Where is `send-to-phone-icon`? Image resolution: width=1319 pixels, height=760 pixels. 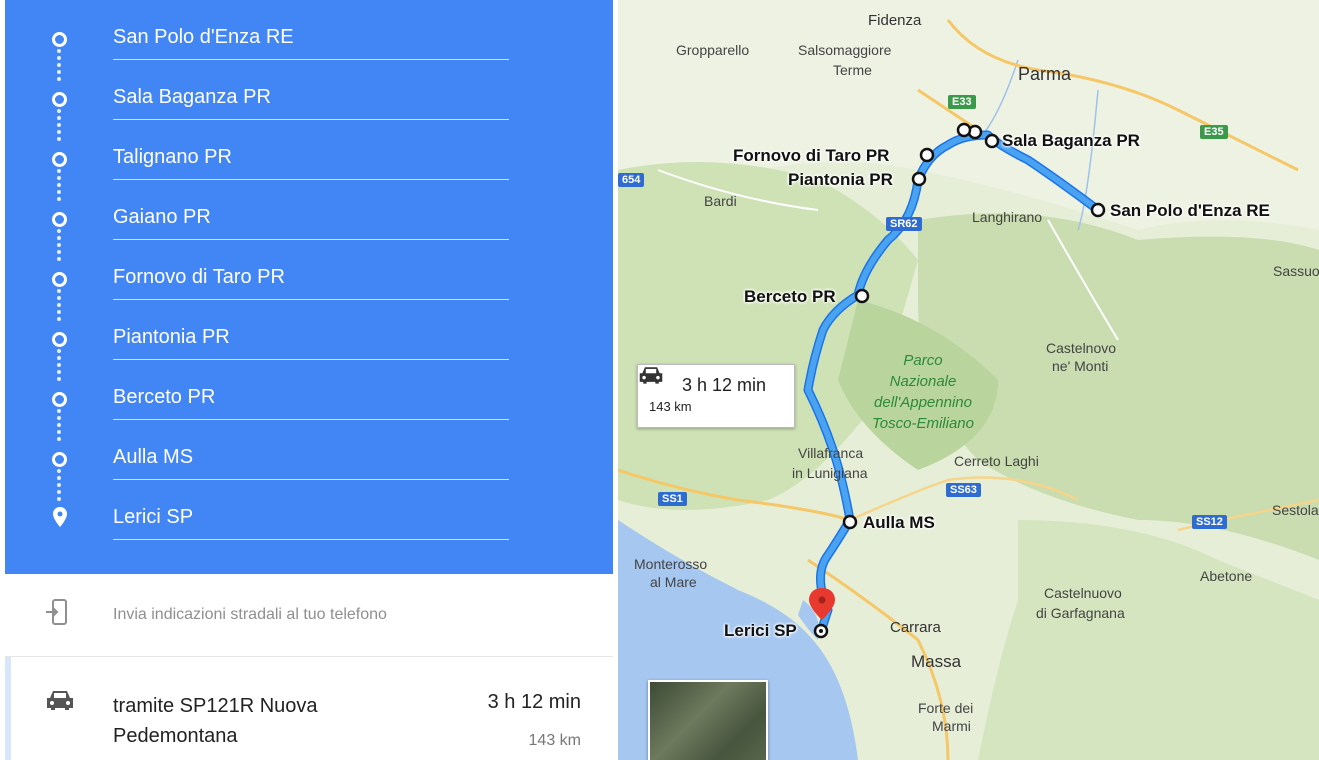 send-to-phone-icon is located at coordinates (56, 612).